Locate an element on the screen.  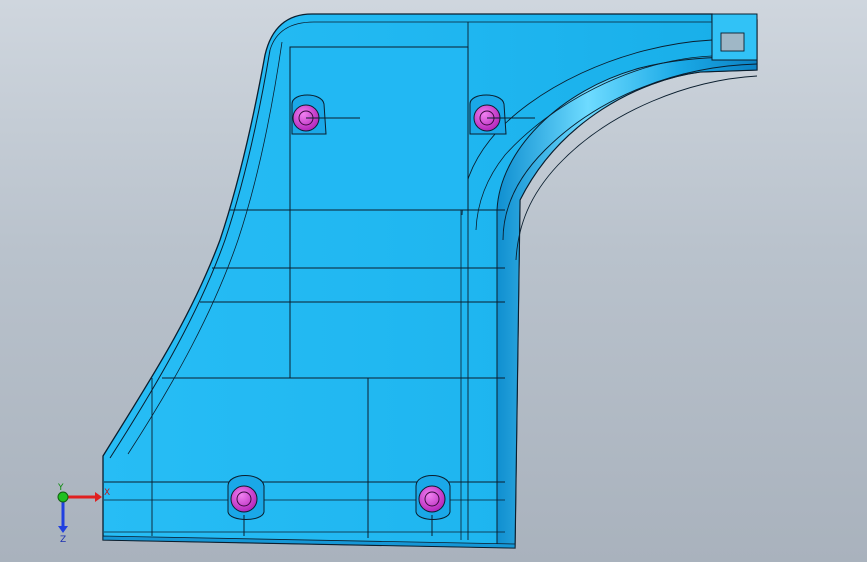
top-bracket-slot is located at coordinates (732, 42).